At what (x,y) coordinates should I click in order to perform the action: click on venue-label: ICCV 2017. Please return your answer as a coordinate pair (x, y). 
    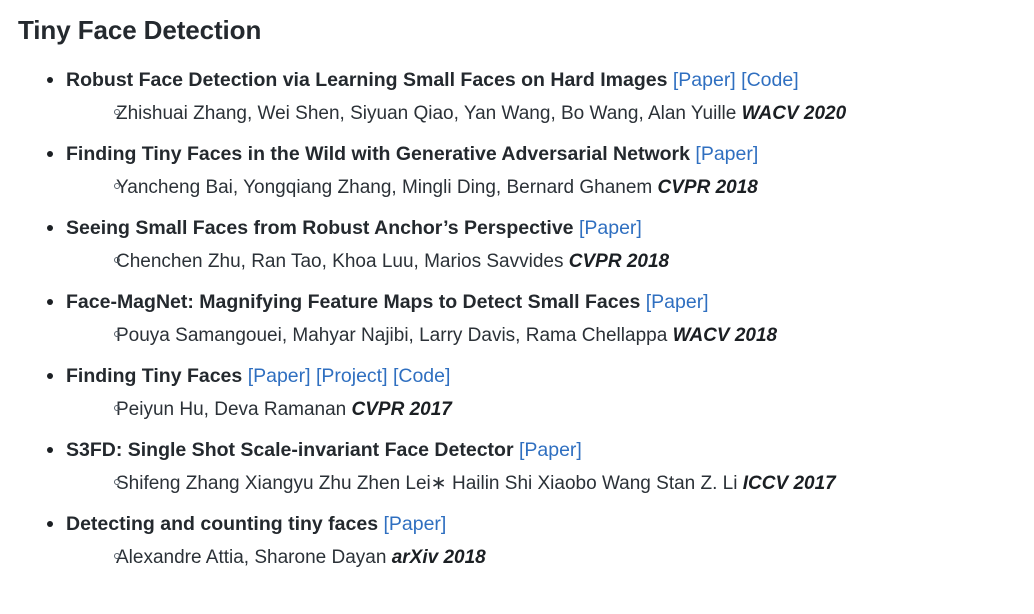
    Looking at the image, I should click on (789, 483).